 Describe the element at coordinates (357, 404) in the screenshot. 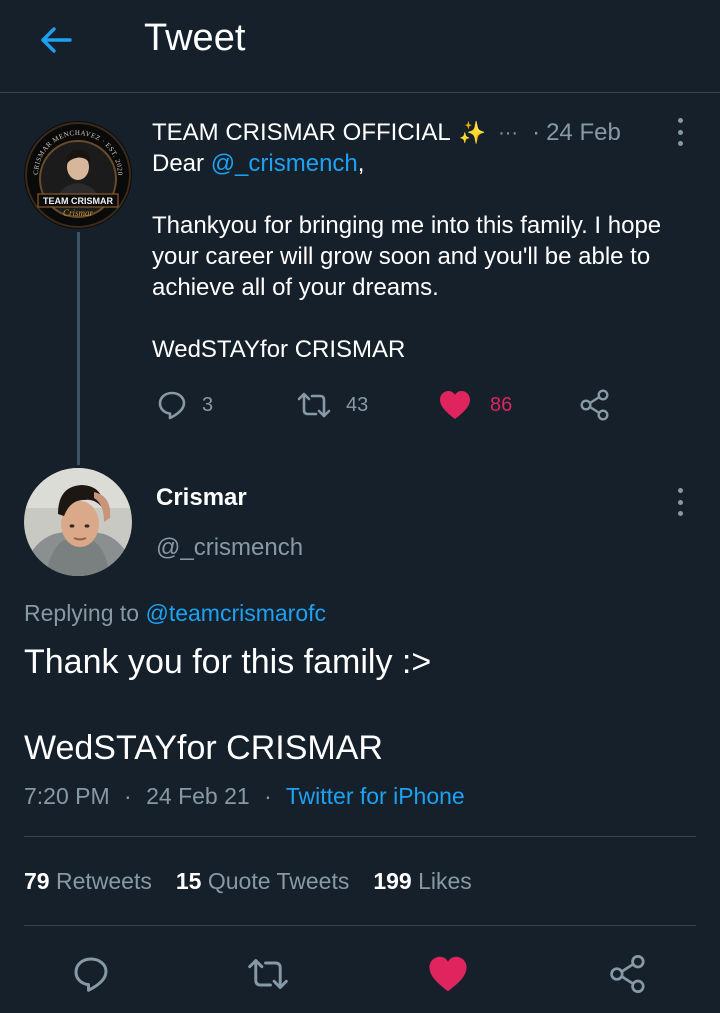

I see `retweet-count: 43` at that location.